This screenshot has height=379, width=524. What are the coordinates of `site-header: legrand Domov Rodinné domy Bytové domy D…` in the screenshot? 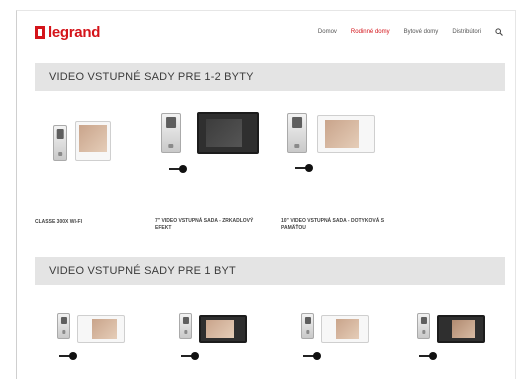 It's located at (266, 33).